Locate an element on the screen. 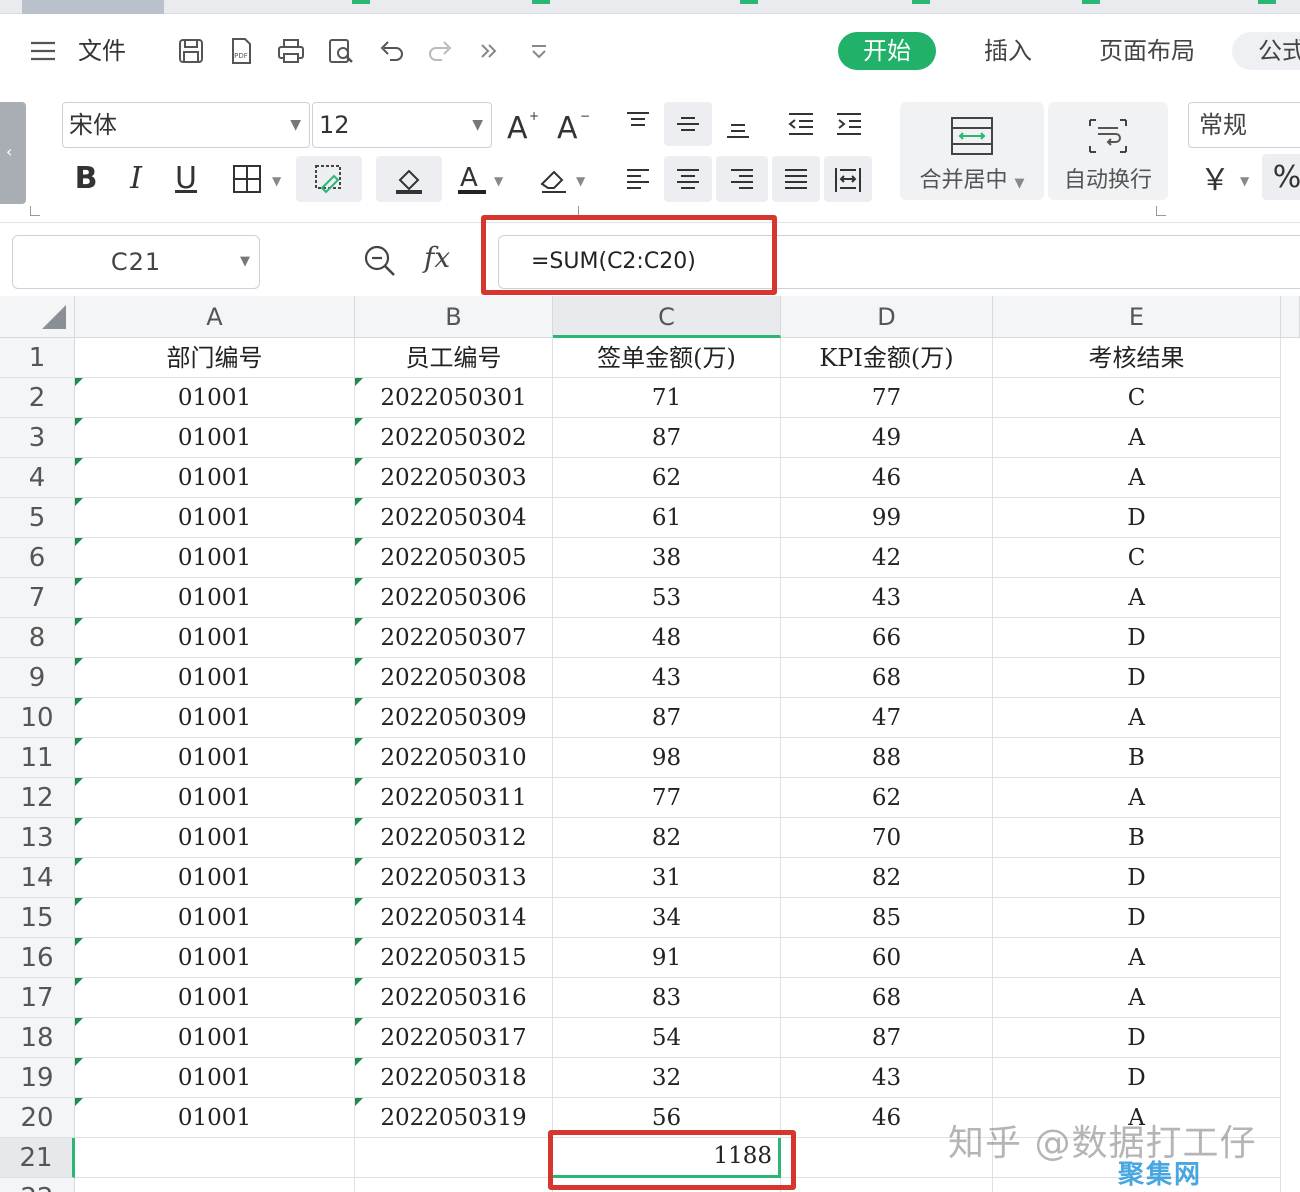 This screenshot has height=1192, width=1300. cell-b14: 2022050313 is located at coordinates (454, 878).